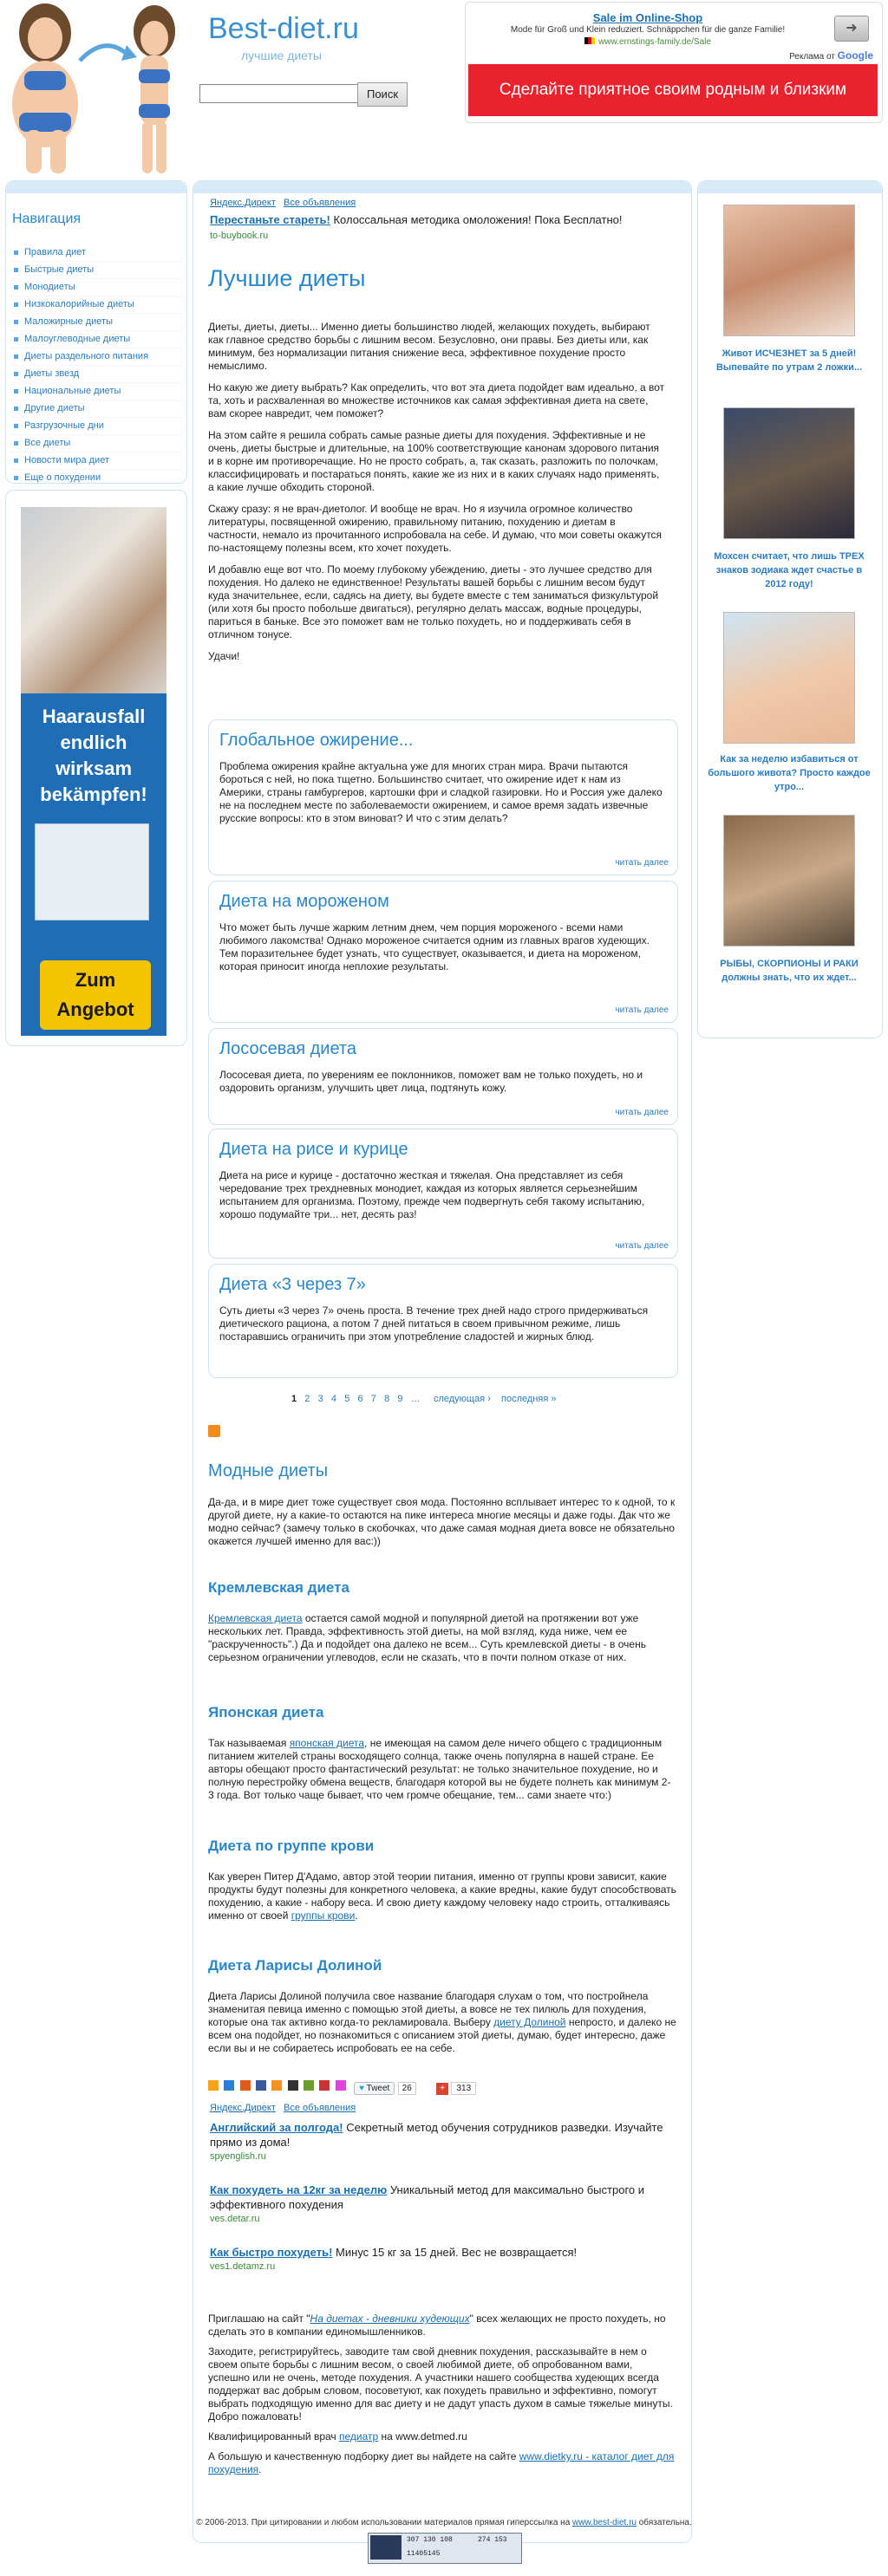  Describe the element at coordinates (382, 94) in the screenshot. I see `search-button: Поиск` at that location.